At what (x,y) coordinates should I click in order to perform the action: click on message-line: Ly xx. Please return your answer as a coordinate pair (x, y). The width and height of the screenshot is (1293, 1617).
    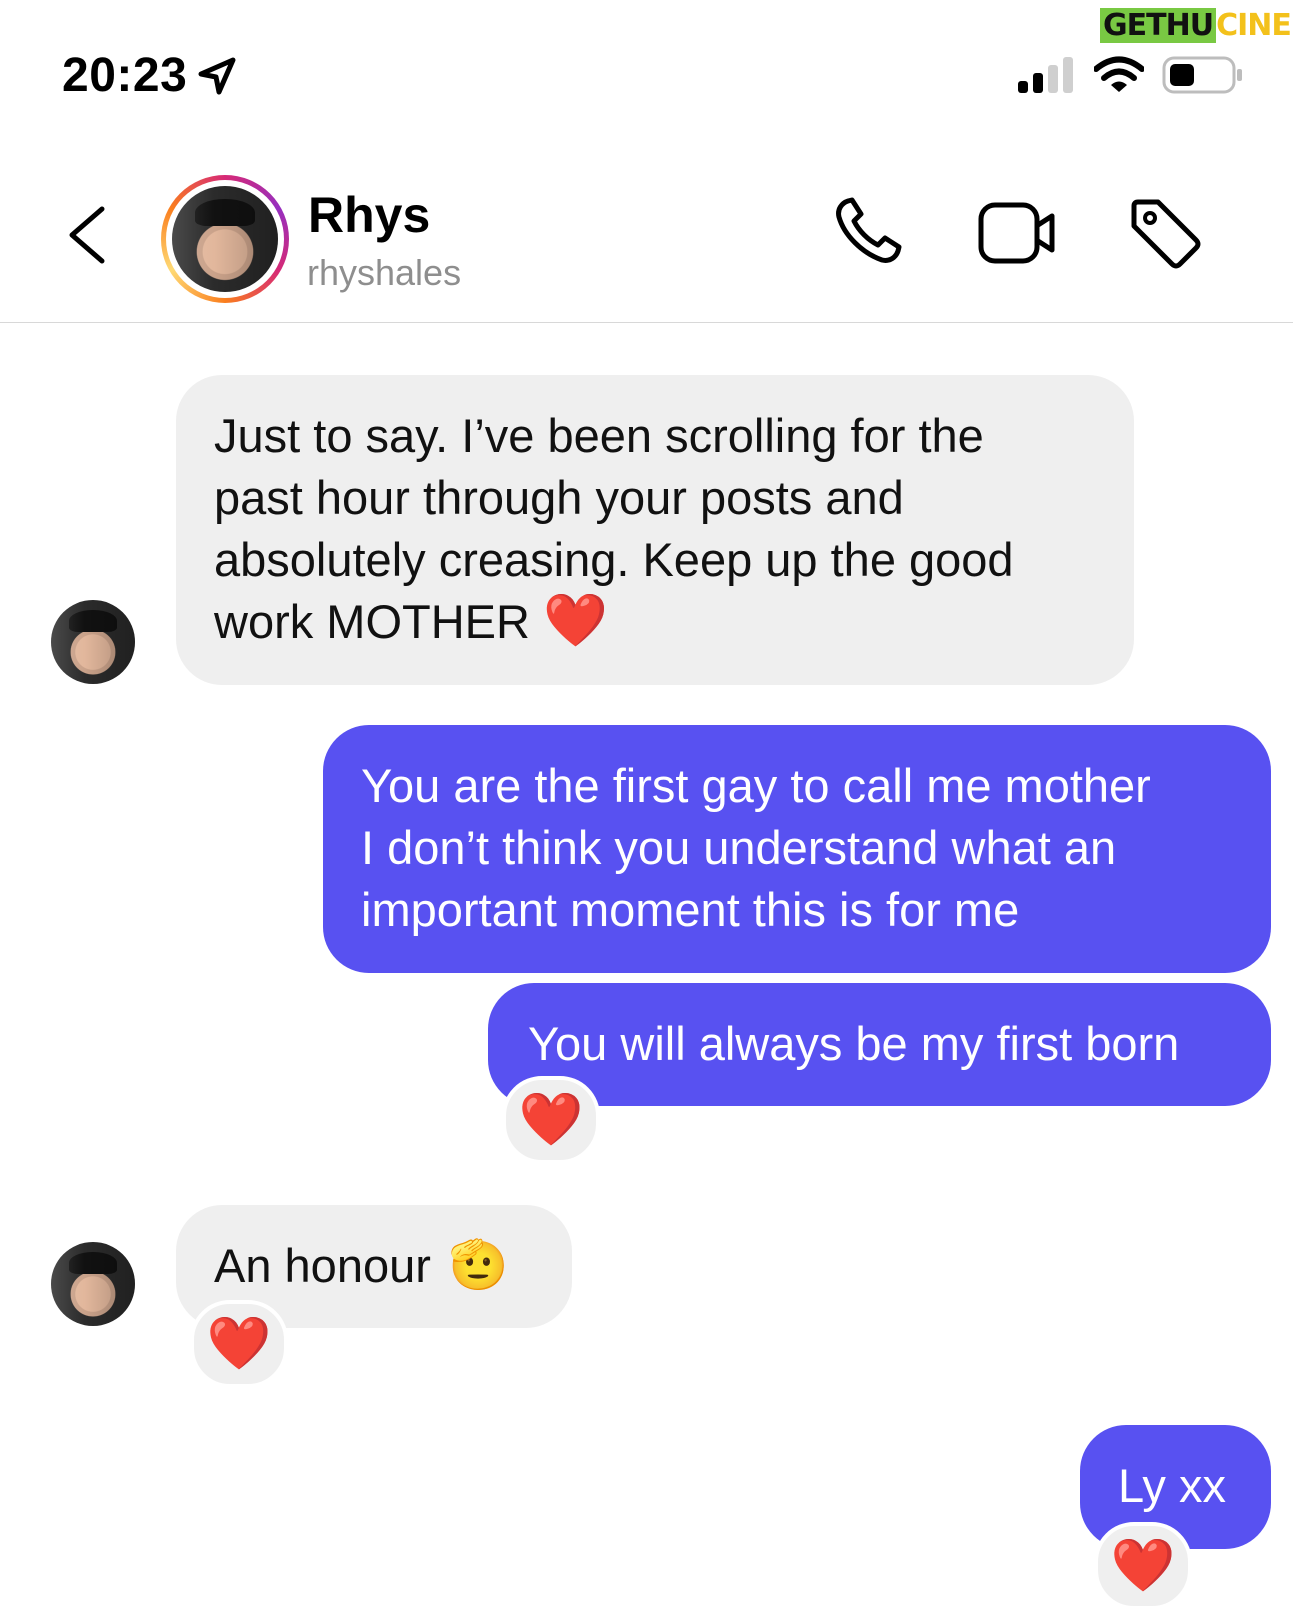
    Looking at the image, I should click on (1172, 1485).